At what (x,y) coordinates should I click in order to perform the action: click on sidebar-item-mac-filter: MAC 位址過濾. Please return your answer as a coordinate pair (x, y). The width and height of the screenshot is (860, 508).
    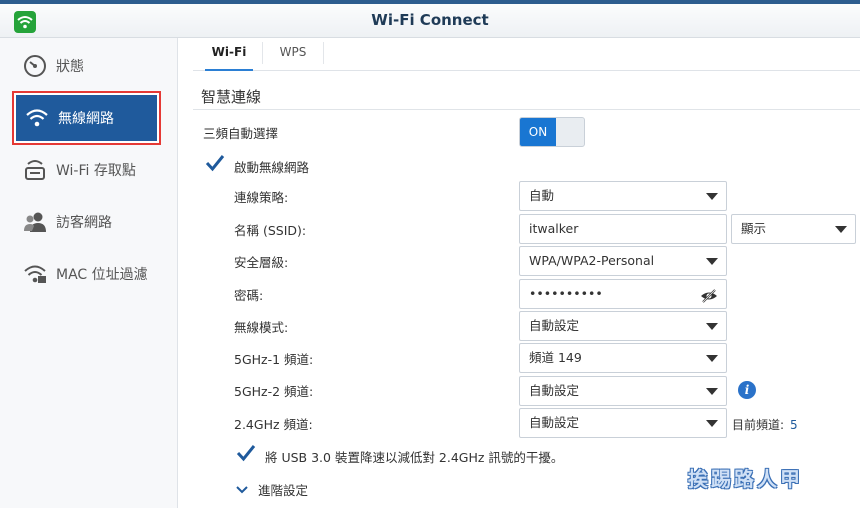
    Looking at the image, I should click on (86, 274).